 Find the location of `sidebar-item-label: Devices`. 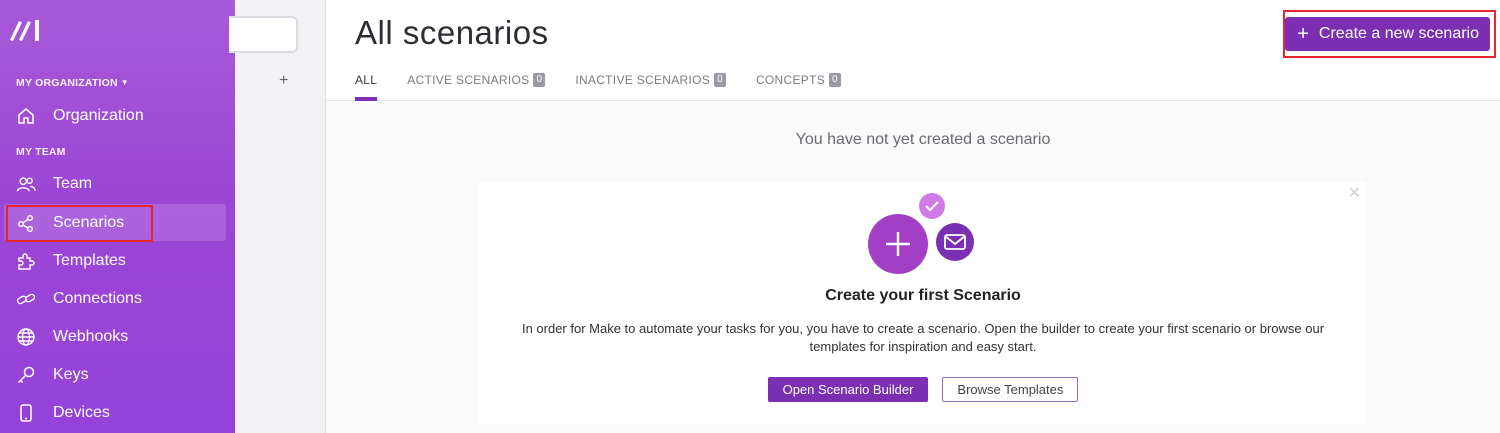

sidebar-item-label: Devices is located at coordinates (81, 412).